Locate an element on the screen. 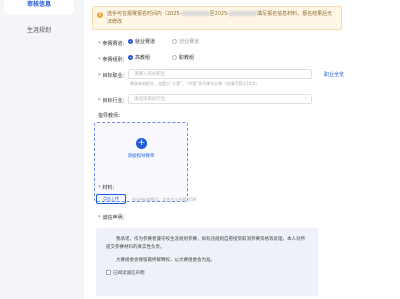 This screenshot has width=400, height=299. materials-label: * 材料： is located at coordinates (108, 188).